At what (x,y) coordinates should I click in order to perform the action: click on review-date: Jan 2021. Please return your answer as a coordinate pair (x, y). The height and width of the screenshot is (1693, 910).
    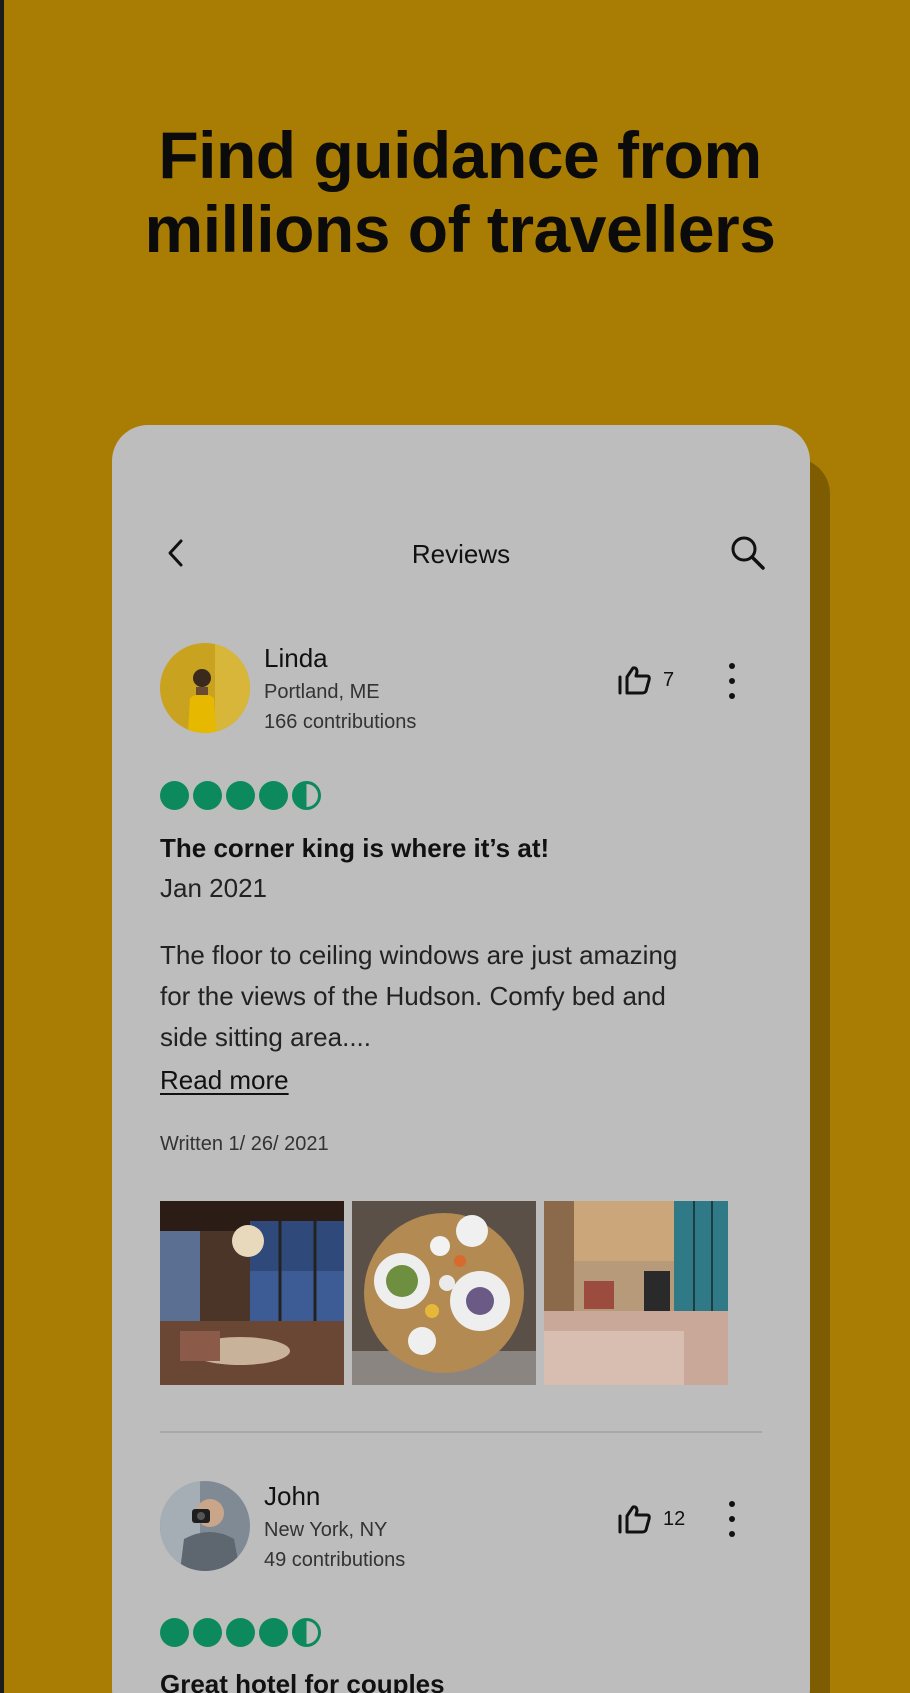
    Looking at the image, I should click on (213, 888).